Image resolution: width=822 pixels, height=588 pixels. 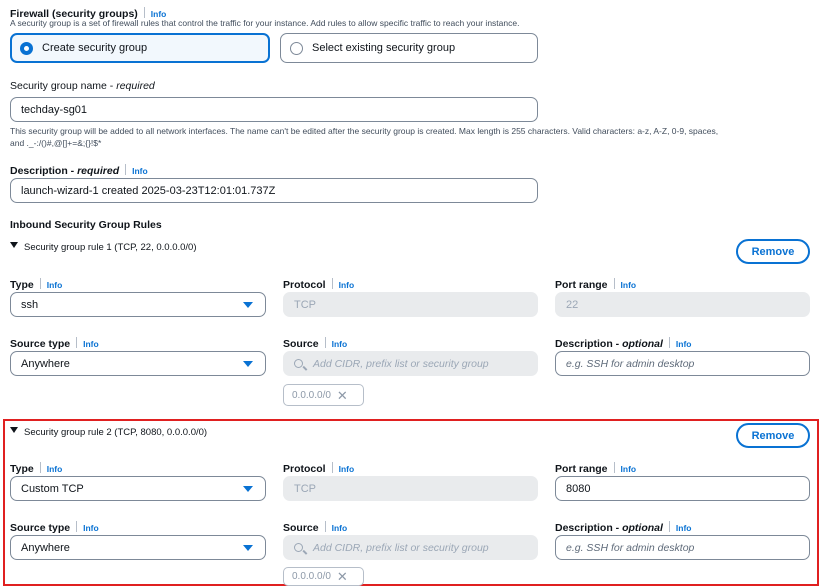 I want to click on sg-name-input: techday-sg01, so click(x=274, y=109).